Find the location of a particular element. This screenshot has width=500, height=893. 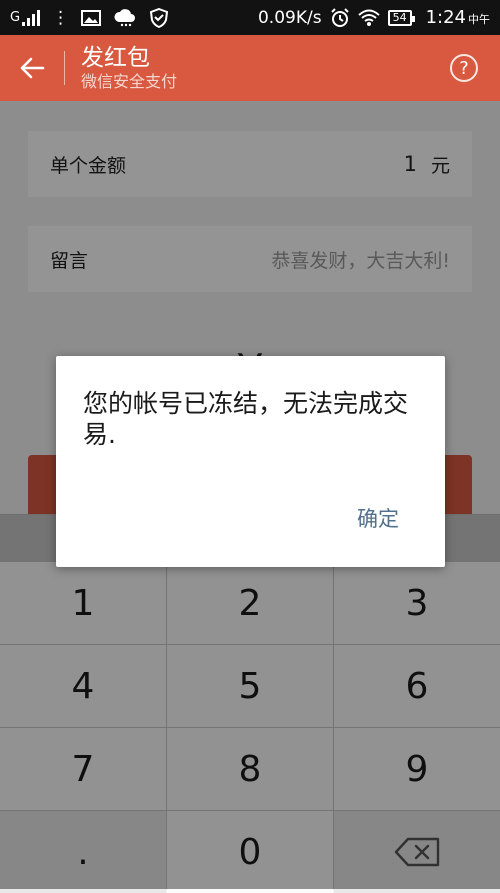

page-title: 发红包 is located at coordinates (115, 58).